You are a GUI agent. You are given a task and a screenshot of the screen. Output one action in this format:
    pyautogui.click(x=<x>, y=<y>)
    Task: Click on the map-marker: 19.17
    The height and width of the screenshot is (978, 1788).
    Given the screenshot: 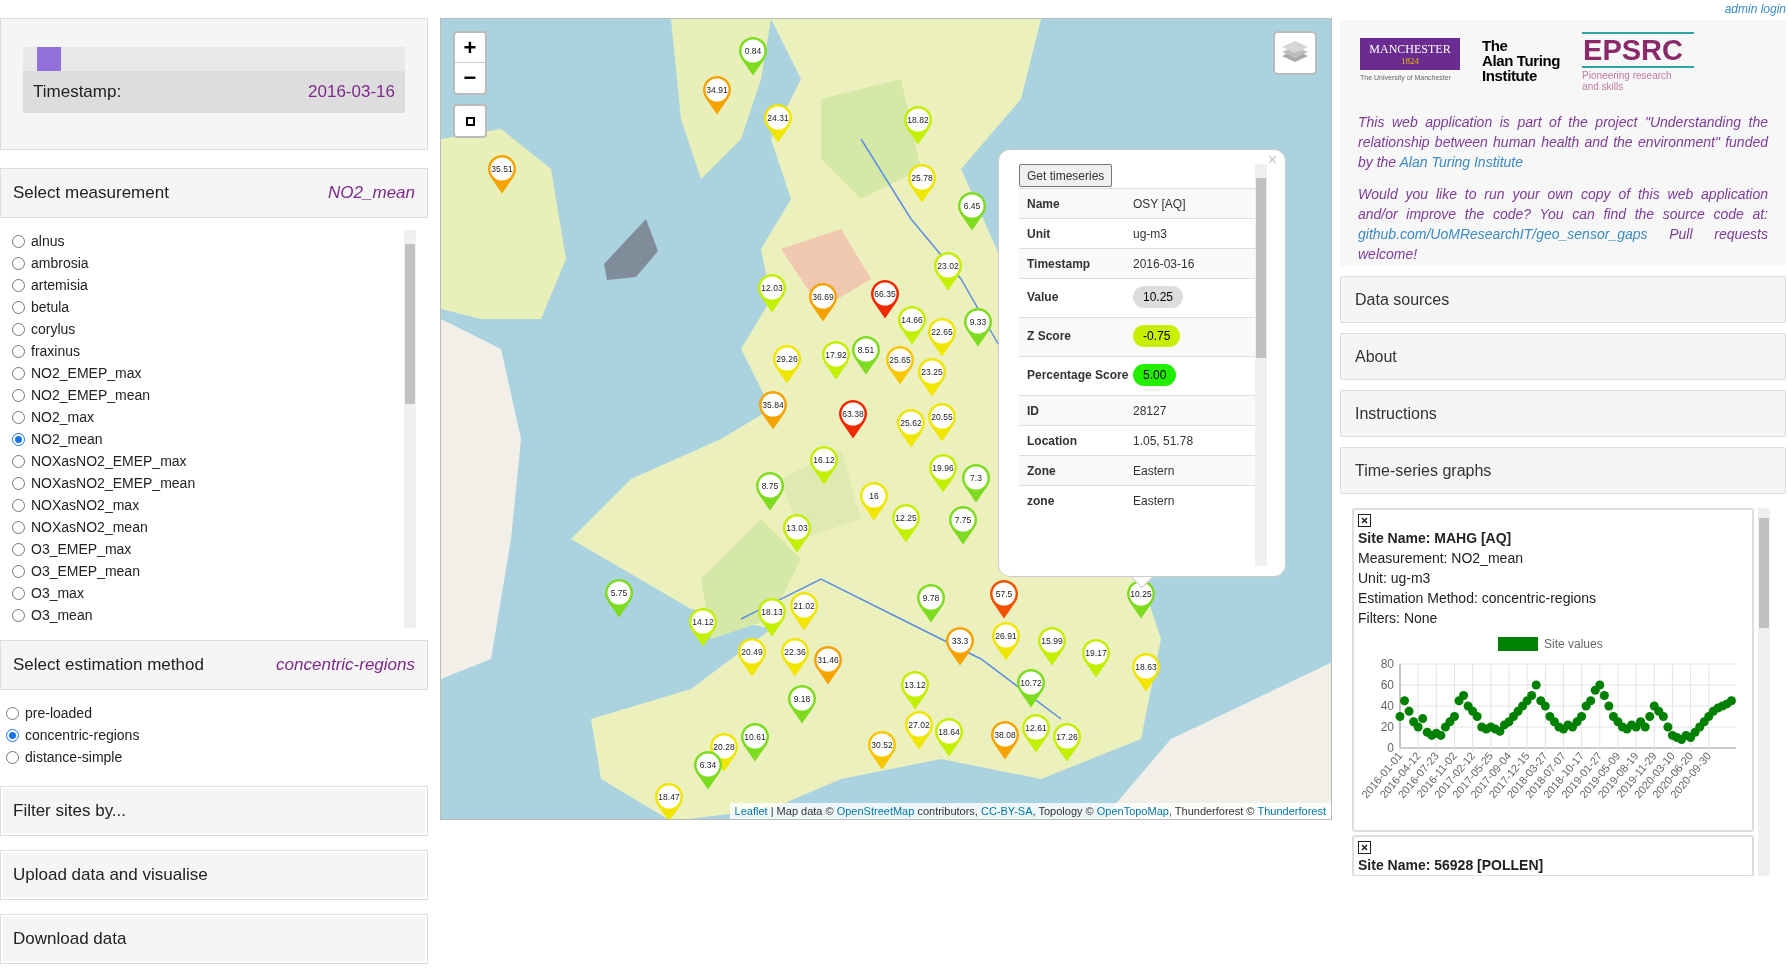 What is the action you would take?
    pyautogui.click(x=1096, y=658)
    